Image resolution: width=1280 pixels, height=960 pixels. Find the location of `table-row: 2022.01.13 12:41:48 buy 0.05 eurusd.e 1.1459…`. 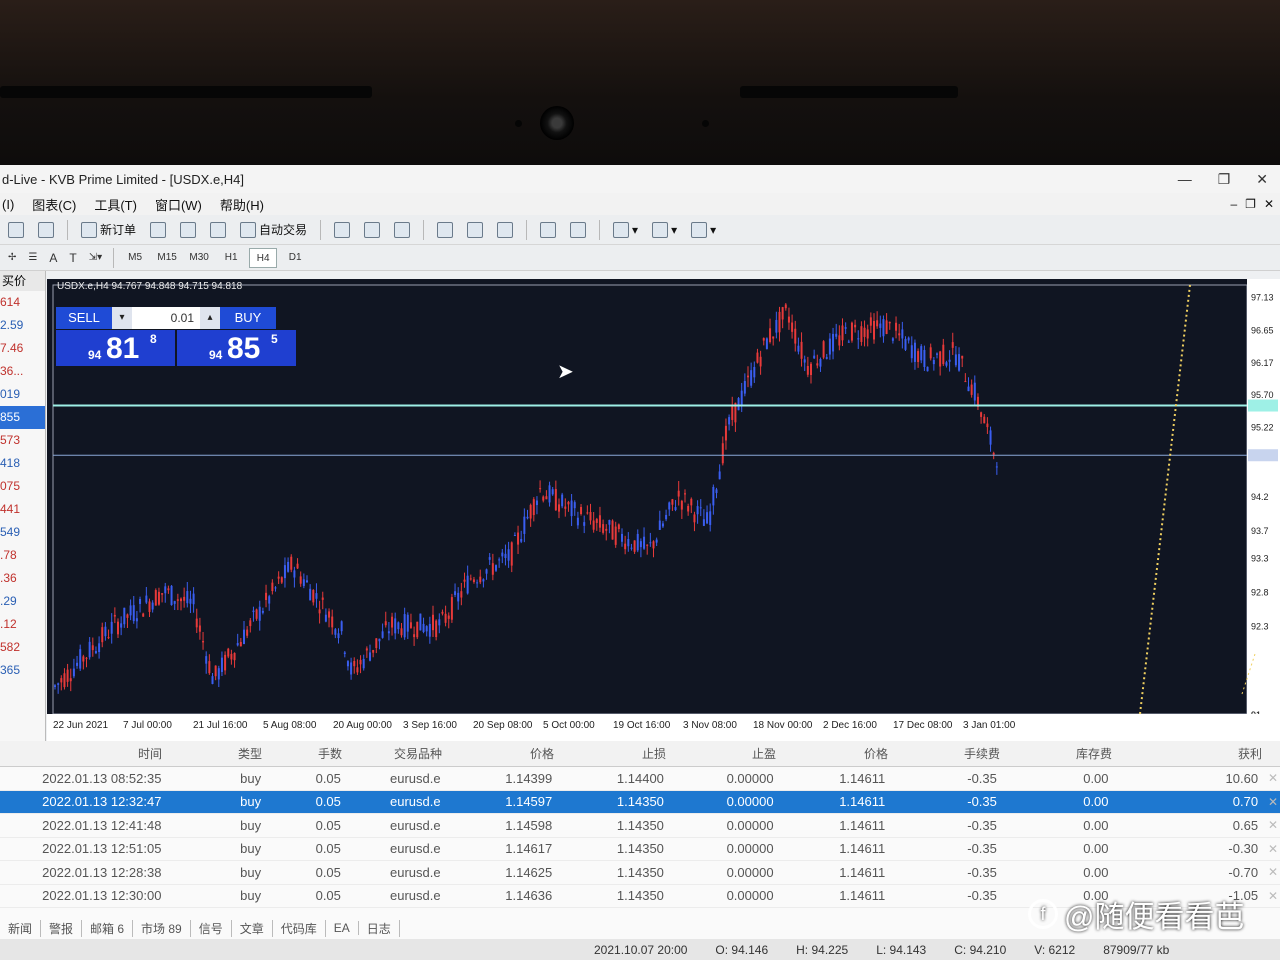

table-row: 2022.01.13 12:41:48 buy 0.05 eurusd.e 1.1459… is located at coordinates (640, 826).